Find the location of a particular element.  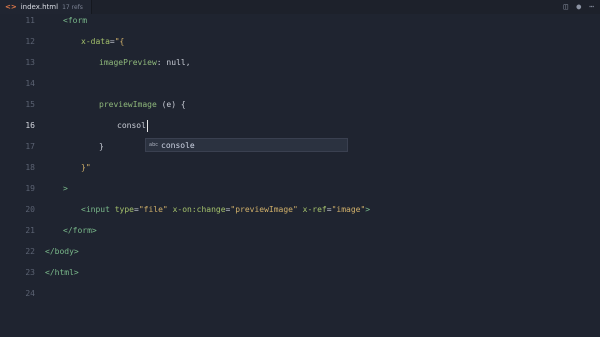

line-number: 15 is located at coordinates (30, 104).